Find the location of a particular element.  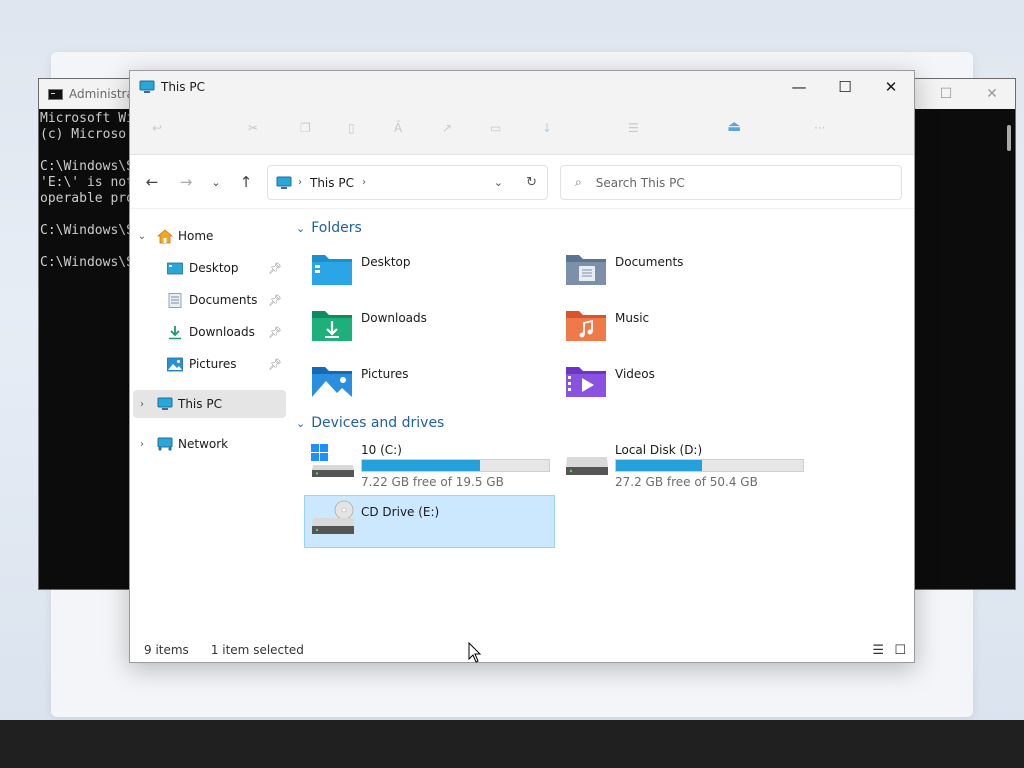

nav-label: Pictures is located at coordinates (213, 364).